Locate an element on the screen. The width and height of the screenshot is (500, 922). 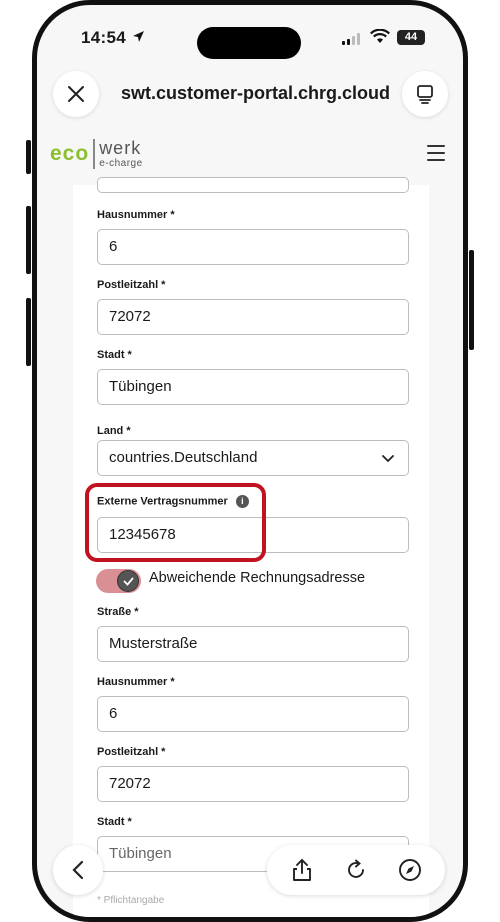
reload-icon is located at coordinates (356, 868).